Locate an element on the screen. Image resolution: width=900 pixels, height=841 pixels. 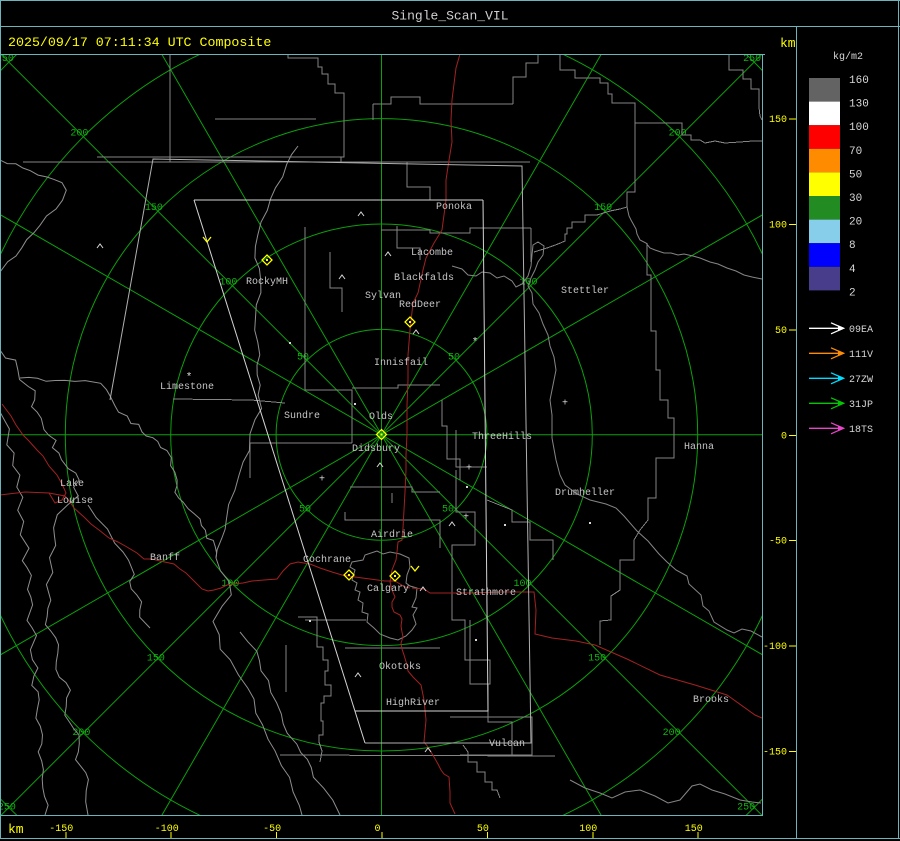
svg-text: Hanna is located at coordinates (699, 447).